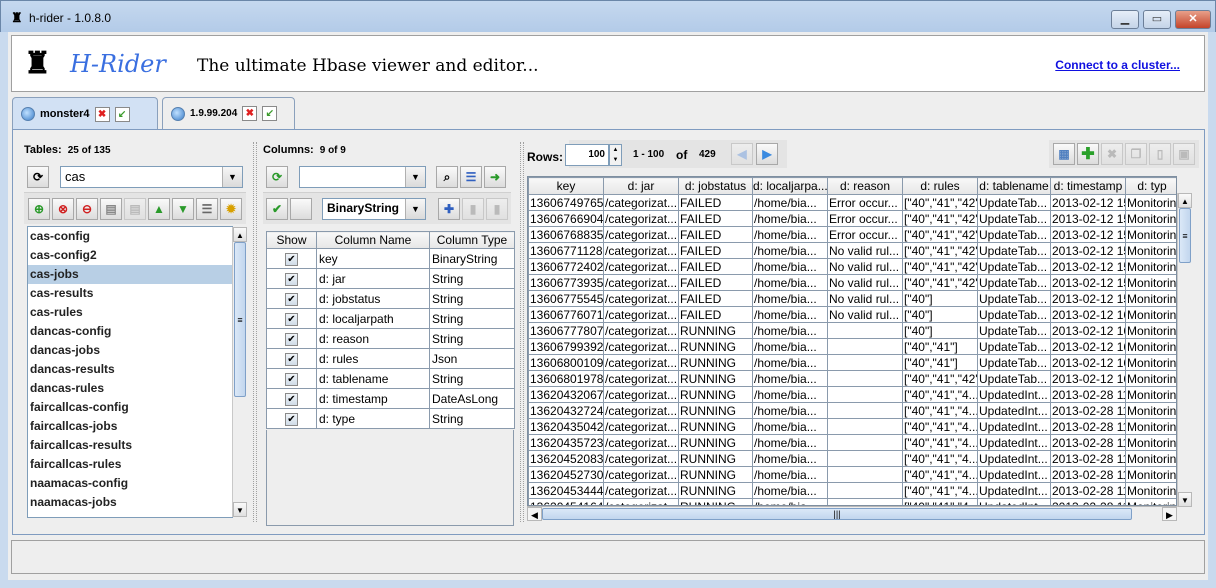 The image size is (1216, 588). What do you see at coordinates (135, 209) in the screenshot?
I see `paste-table-button: ▤` at bounding box center [135, 209].